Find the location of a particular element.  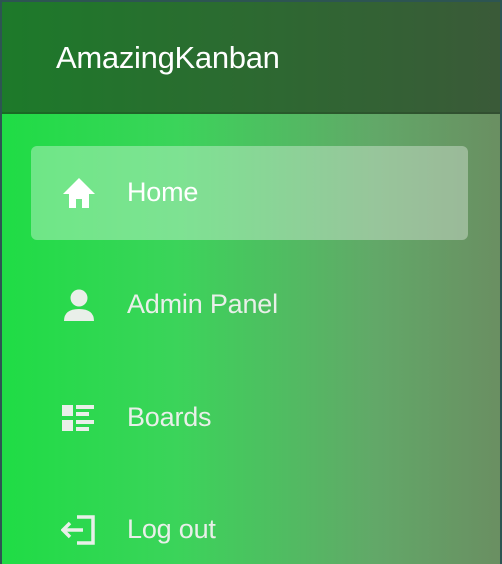

logout-icon is located at coordinates (78, 530).